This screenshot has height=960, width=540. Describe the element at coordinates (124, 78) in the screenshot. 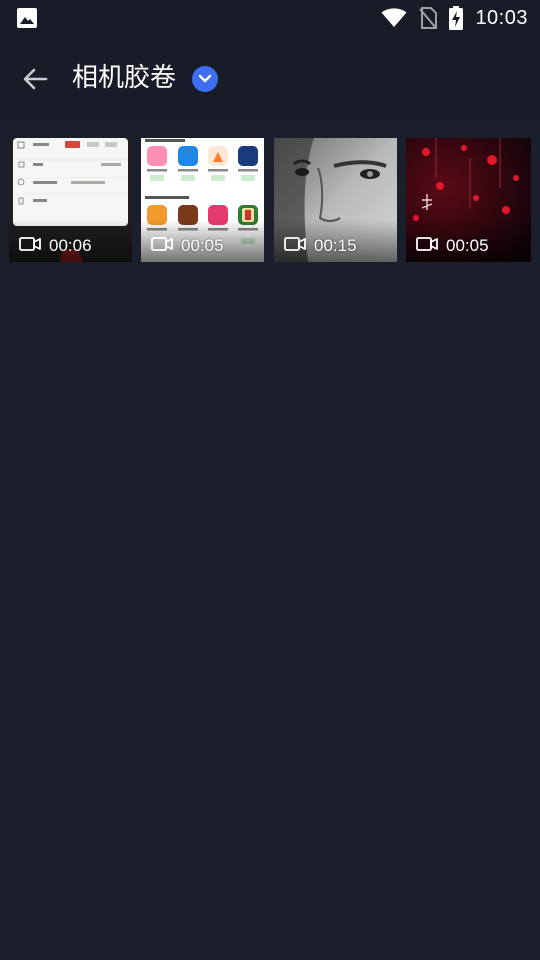

I see `page-title: 相机胶卷` at that location.